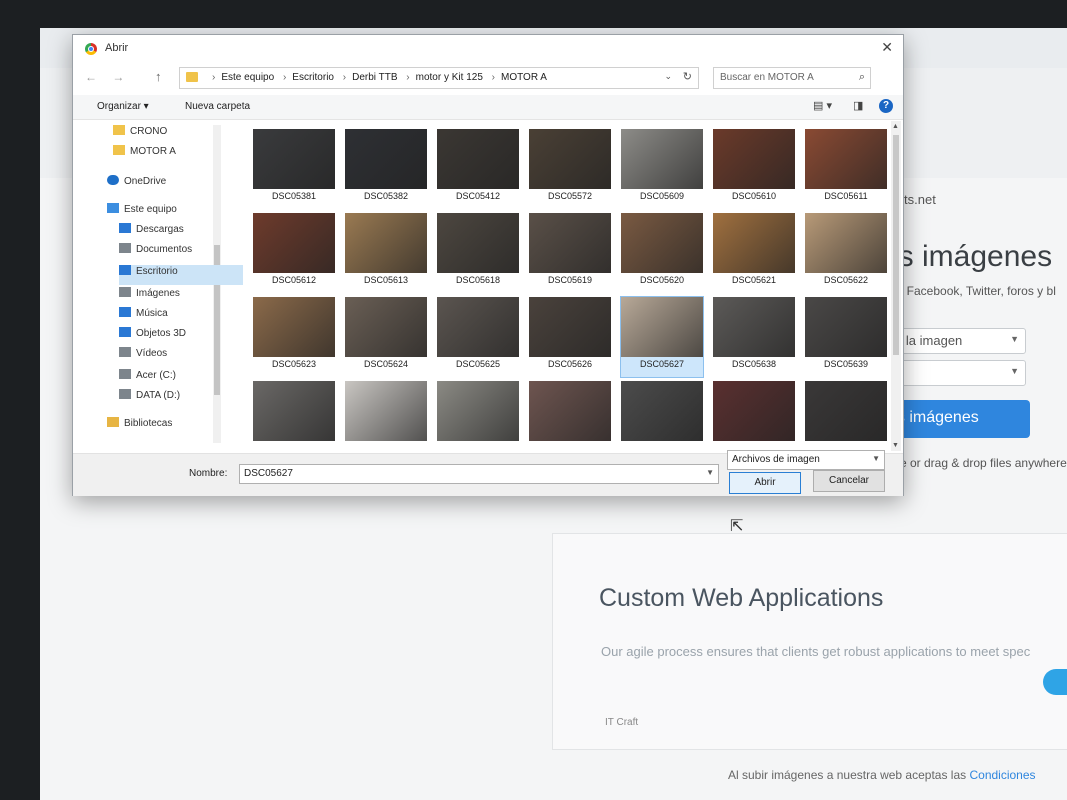  I want to click on scroll-down-icon: ▼, so click(895, 445).